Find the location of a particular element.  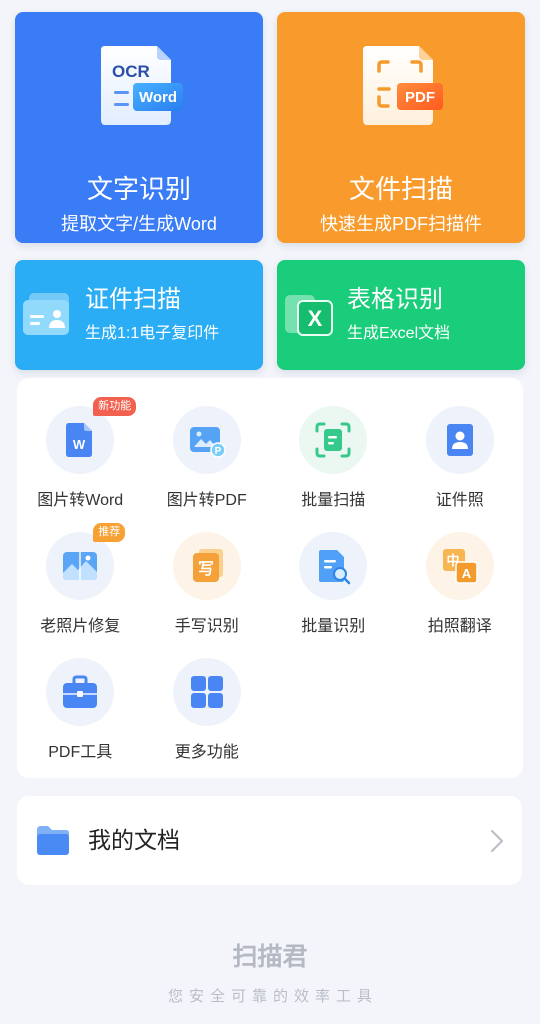

photo-restore-icon is located at coordinates (80, 566).